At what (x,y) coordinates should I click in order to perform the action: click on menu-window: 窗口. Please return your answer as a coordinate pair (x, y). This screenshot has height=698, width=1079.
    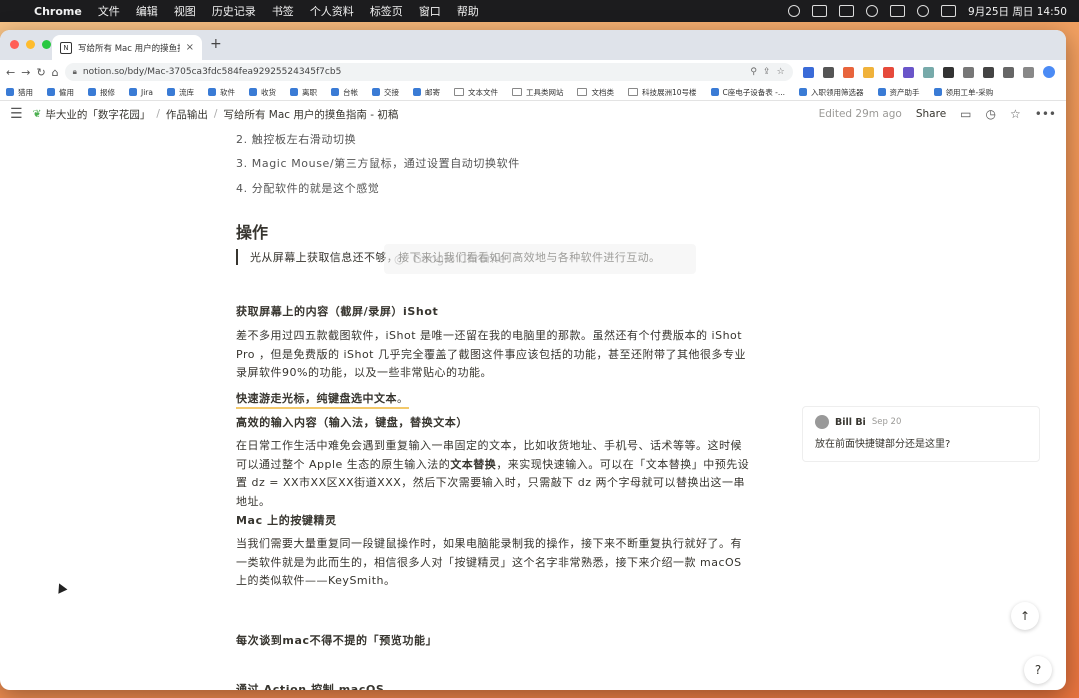
    Looking at the image, I should click on (430, 11).